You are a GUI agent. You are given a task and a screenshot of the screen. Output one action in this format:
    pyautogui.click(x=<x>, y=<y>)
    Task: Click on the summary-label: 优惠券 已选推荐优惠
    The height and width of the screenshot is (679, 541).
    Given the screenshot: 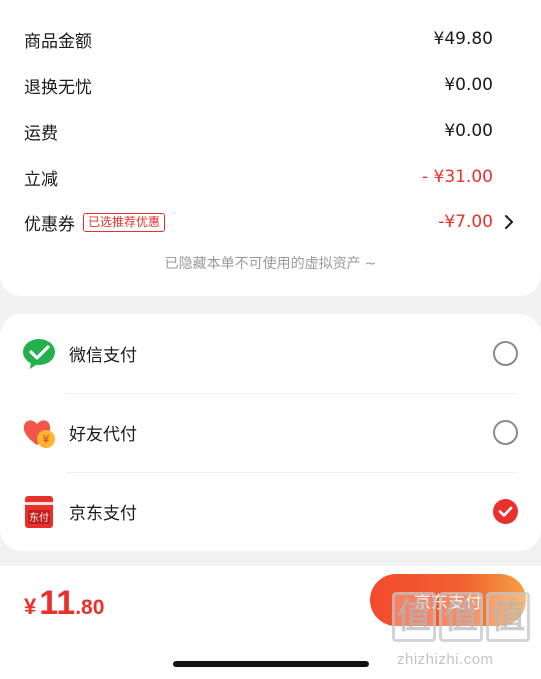 What is the action you would take?
    pyautogui.click(x=95, y=222)
    